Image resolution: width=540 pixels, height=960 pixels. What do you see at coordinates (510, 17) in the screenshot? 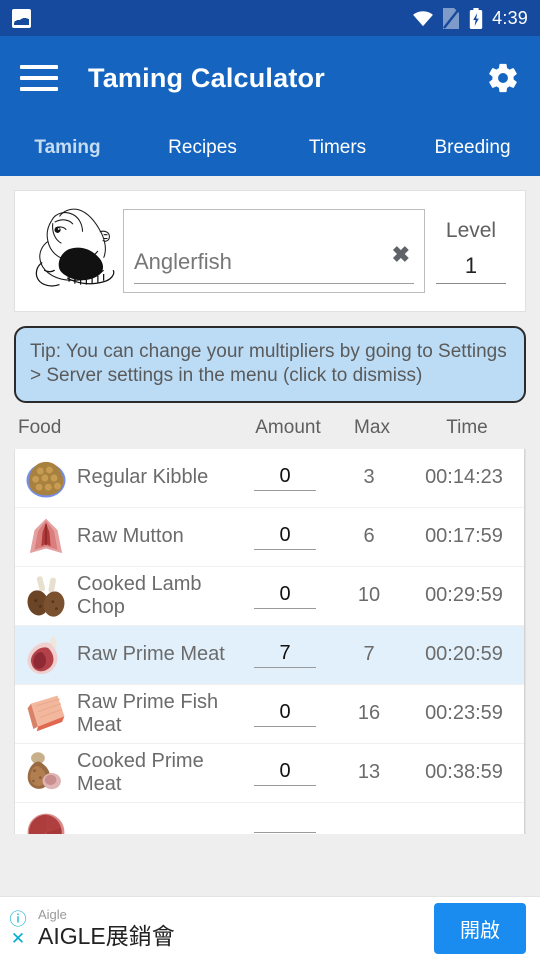
I see `status-bar-clock: 4:39` at bounding box center [510, 17].